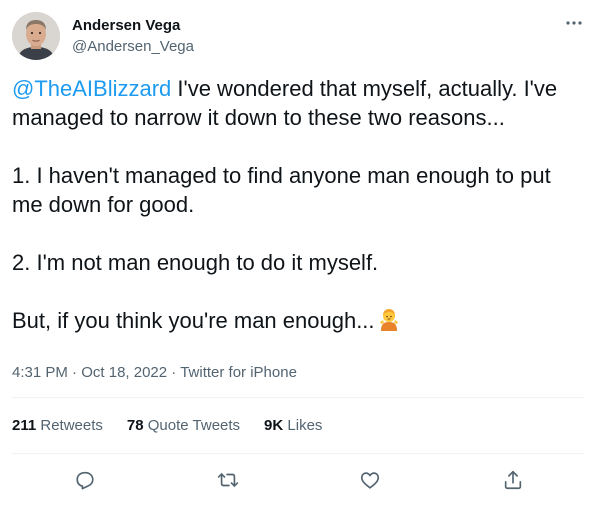  I want to click on tweet-line: me down for good., so click(103, 204).